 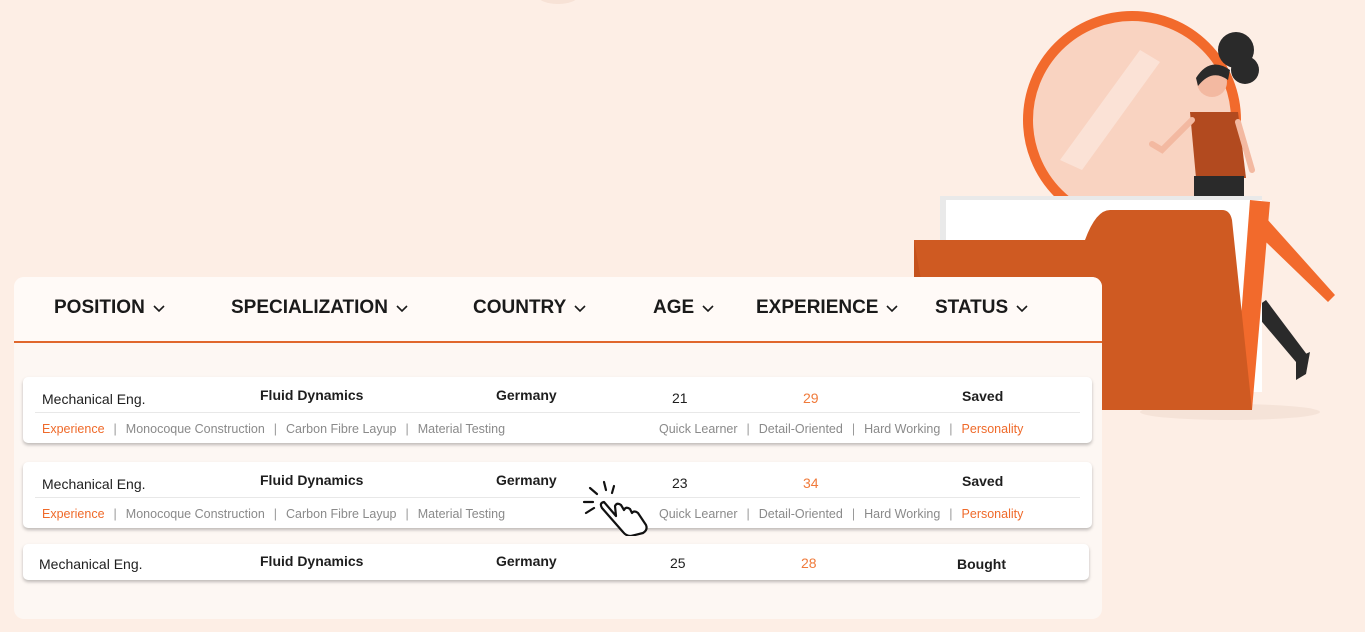 I want to click on row-age: 21, so click(x=680, y=398).